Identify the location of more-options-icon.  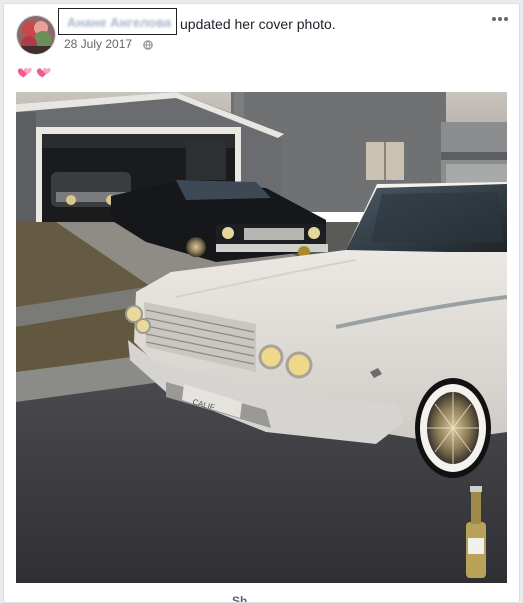
(500, 19).